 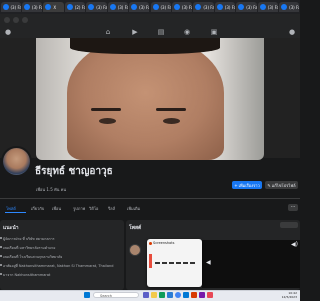 I want to click on add-story-label: เพิ่มเรื่องราว, so click(x=249, y=185).